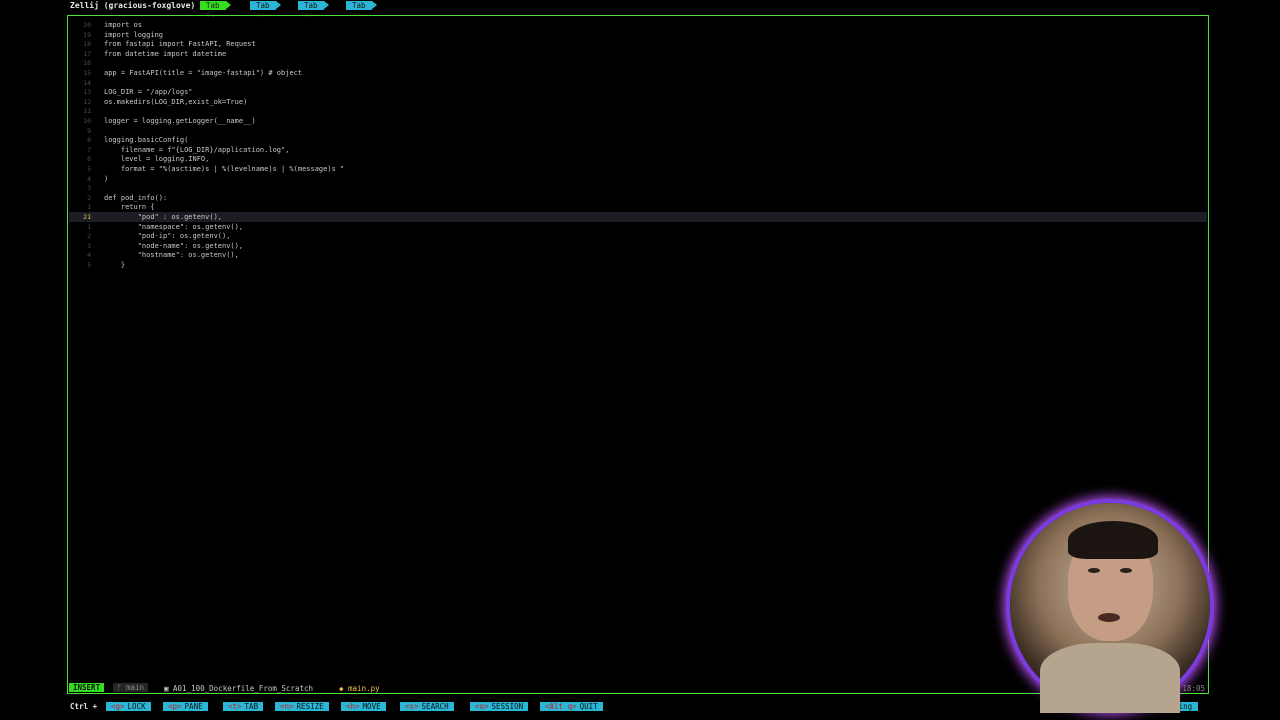  Describe the element at coordinates (197, 150) in the screenshot. I see `code-text: filename = f"{LOG_DIR}/application.log",` at that location.